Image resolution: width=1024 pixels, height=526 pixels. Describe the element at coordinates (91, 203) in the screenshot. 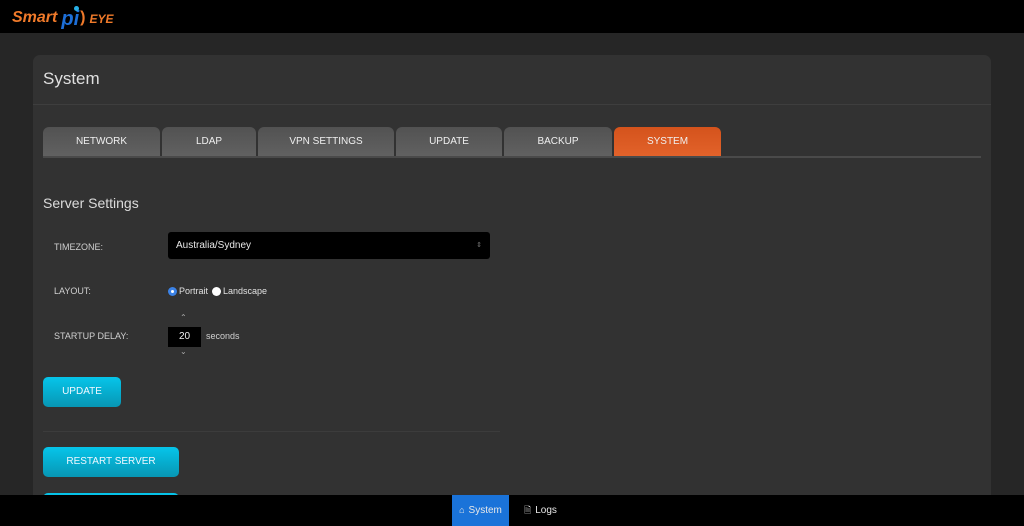

I see `server-settings-heading: Server Settings` at that location.